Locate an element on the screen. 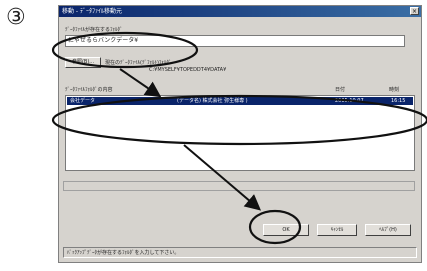  ok-highlight-ellipse is located at coordinates (275, 227).